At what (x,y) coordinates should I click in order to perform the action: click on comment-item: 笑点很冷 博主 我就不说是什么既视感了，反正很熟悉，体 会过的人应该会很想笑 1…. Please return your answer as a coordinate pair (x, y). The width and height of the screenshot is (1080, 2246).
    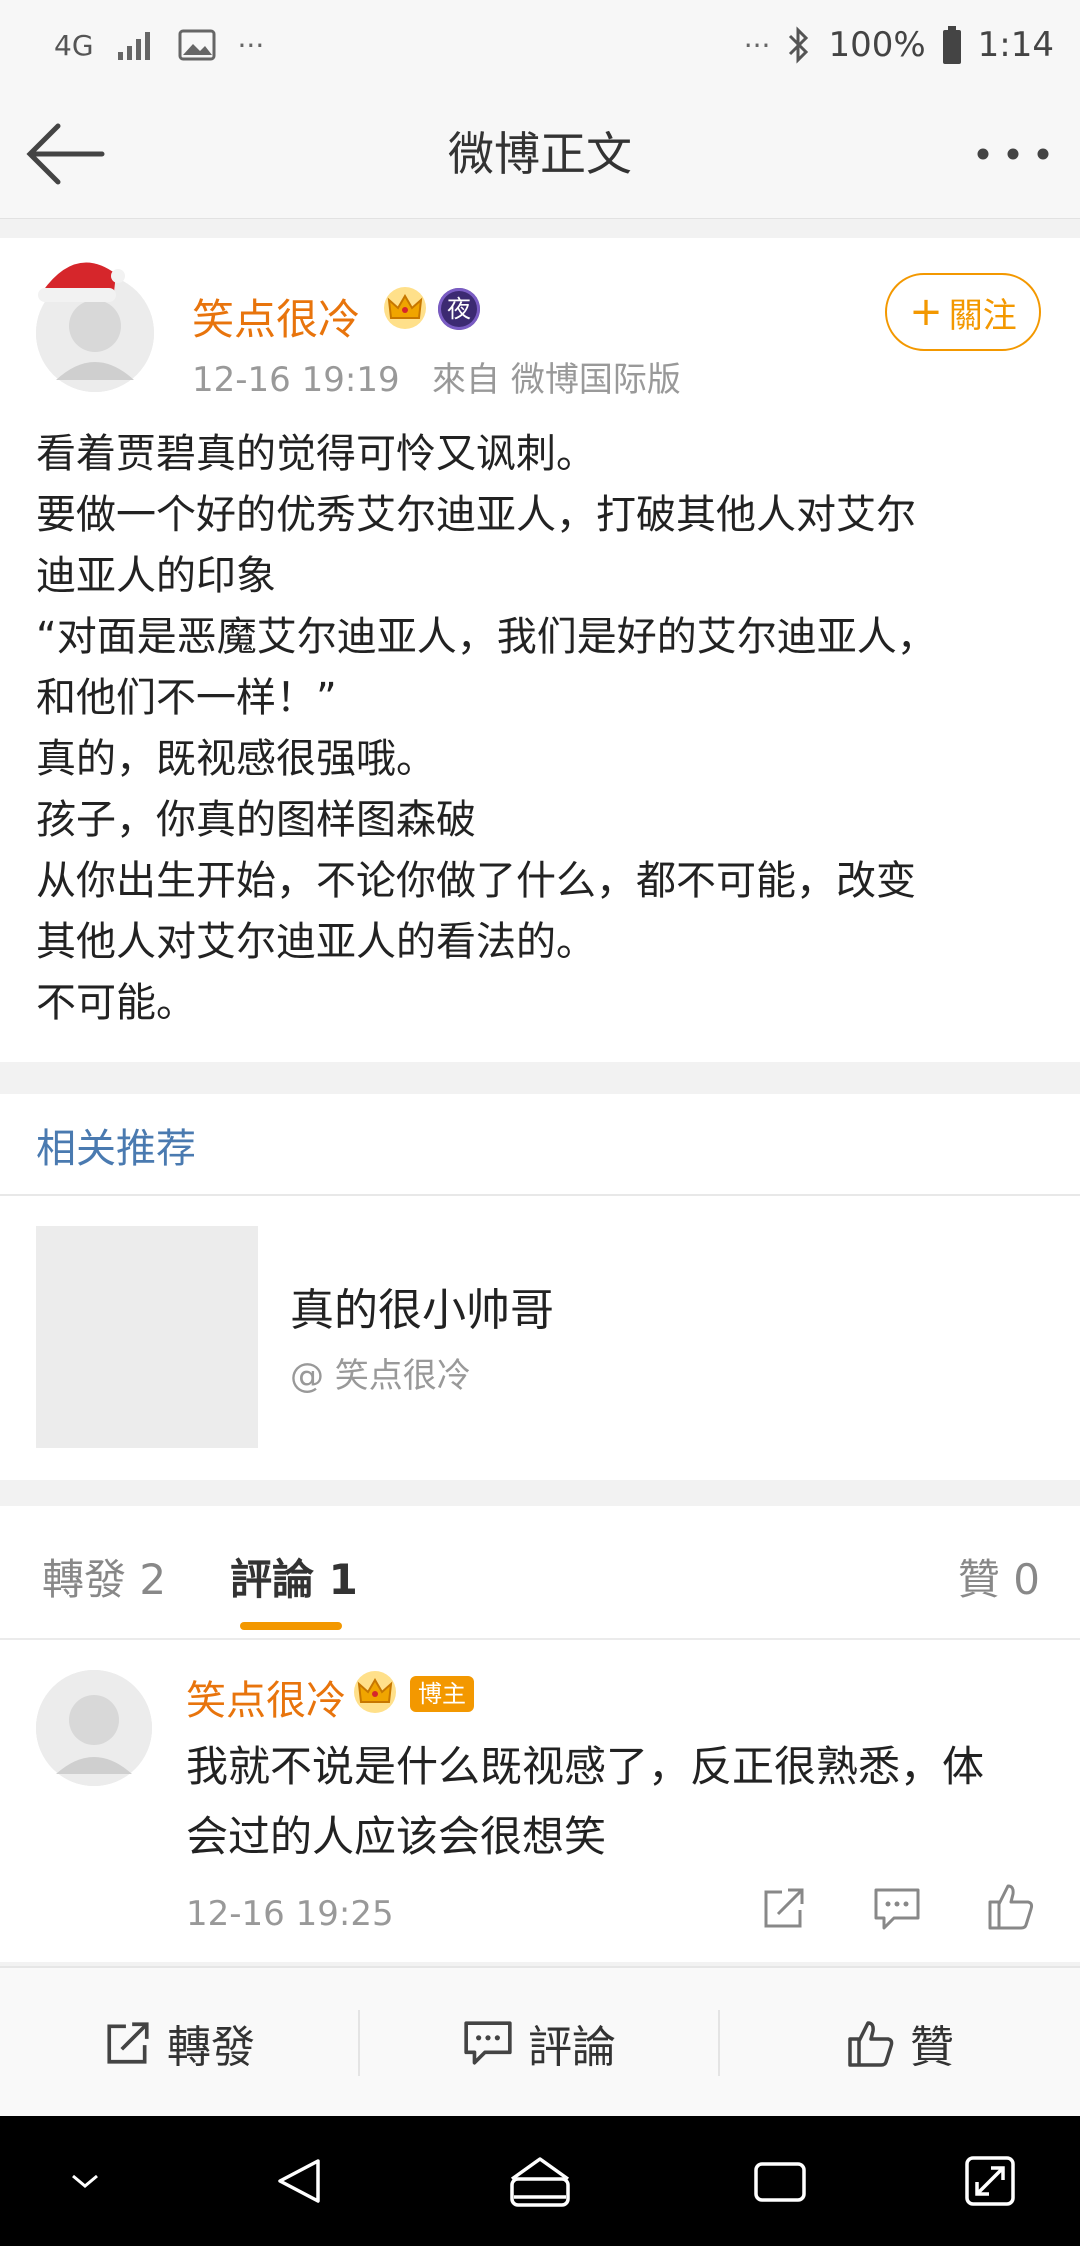
    Looking at the image, I should click on (540, 1801).